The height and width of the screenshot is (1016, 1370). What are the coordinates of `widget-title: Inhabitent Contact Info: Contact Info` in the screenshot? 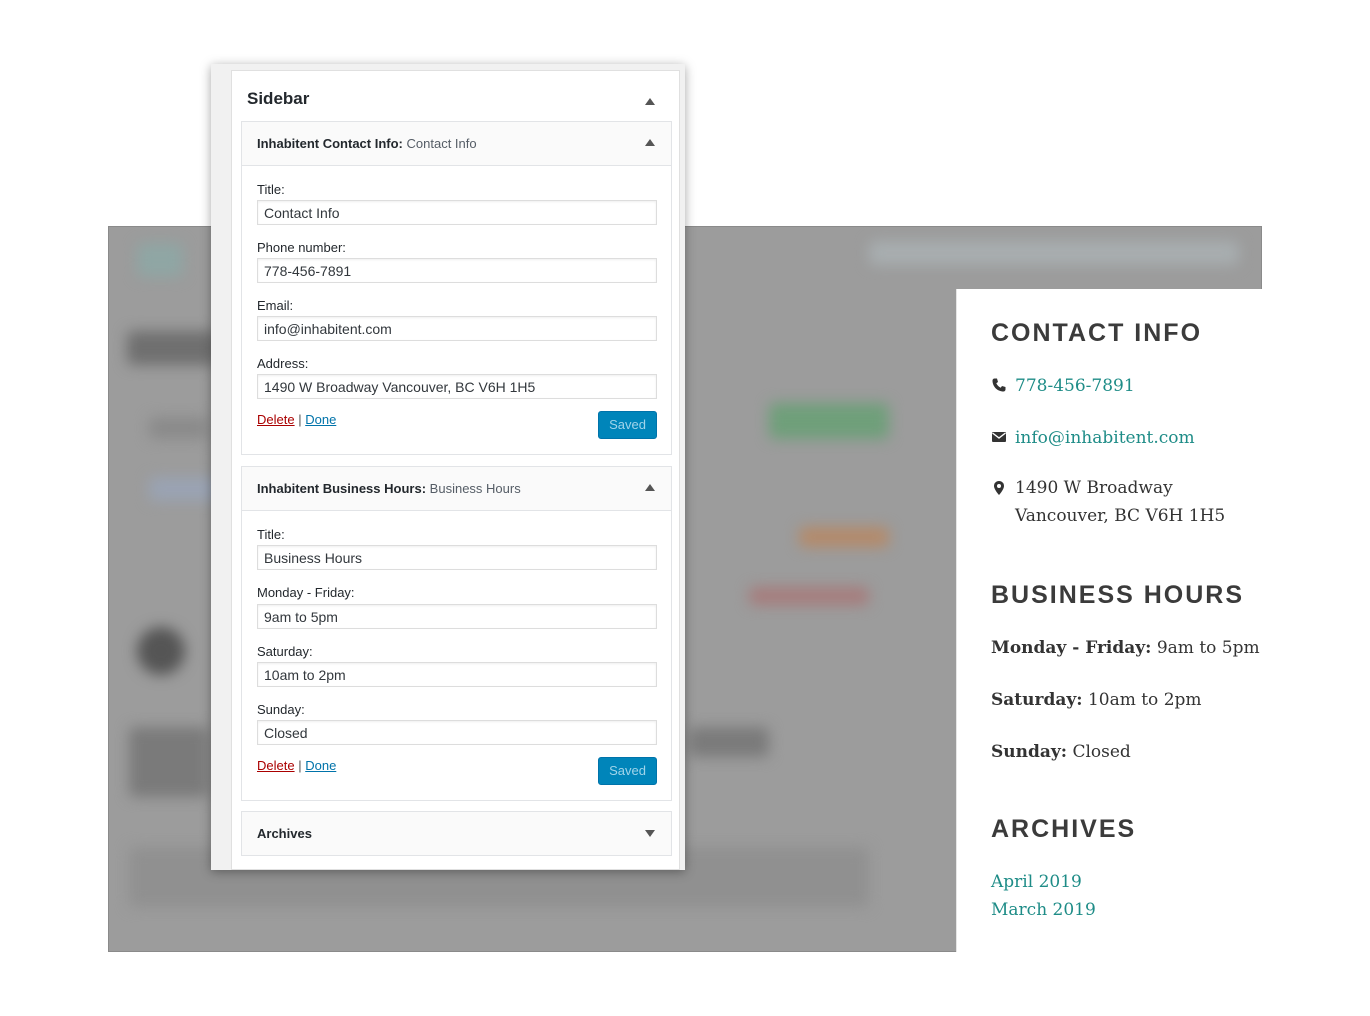 It's located at (367, 143).